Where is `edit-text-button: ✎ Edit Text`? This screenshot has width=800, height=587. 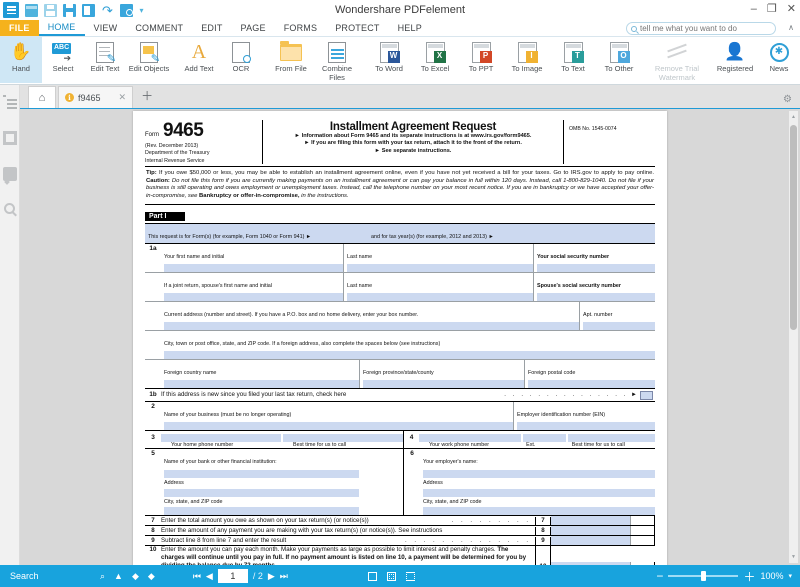
edit-text-button: ✎ Edit Text is located at coordinates (105, 60).